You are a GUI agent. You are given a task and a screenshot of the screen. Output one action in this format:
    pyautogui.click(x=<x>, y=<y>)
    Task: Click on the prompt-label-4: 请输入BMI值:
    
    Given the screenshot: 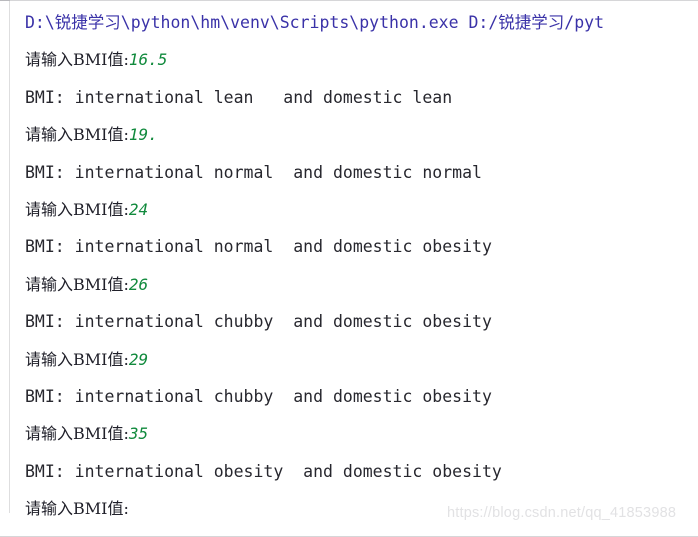 What is the action you would take?
    pyautogui.click(x=77, y=284)
    